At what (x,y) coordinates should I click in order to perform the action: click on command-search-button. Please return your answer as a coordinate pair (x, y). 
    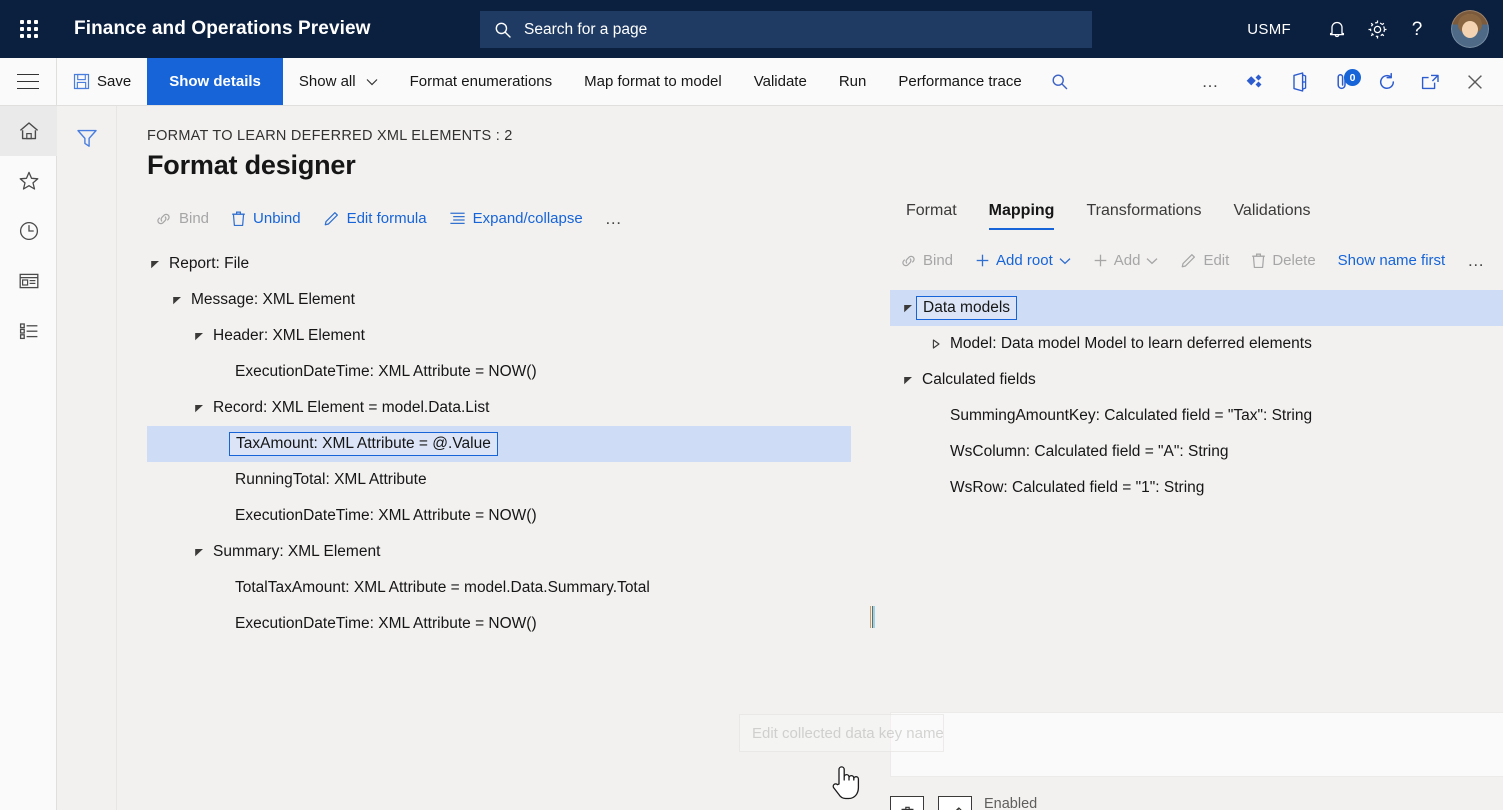
    Looking at the image, I should click on (1060, 81).